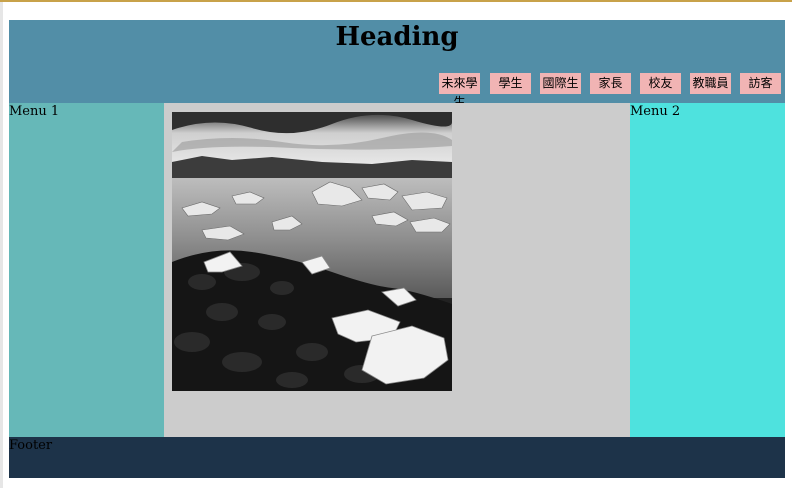 The image size is (792, 488). What do you see at coordinates (710, 83) in the screenshot?
I see `nav-button-faculty-staff: 教職員` at bounding box center [710, 83].